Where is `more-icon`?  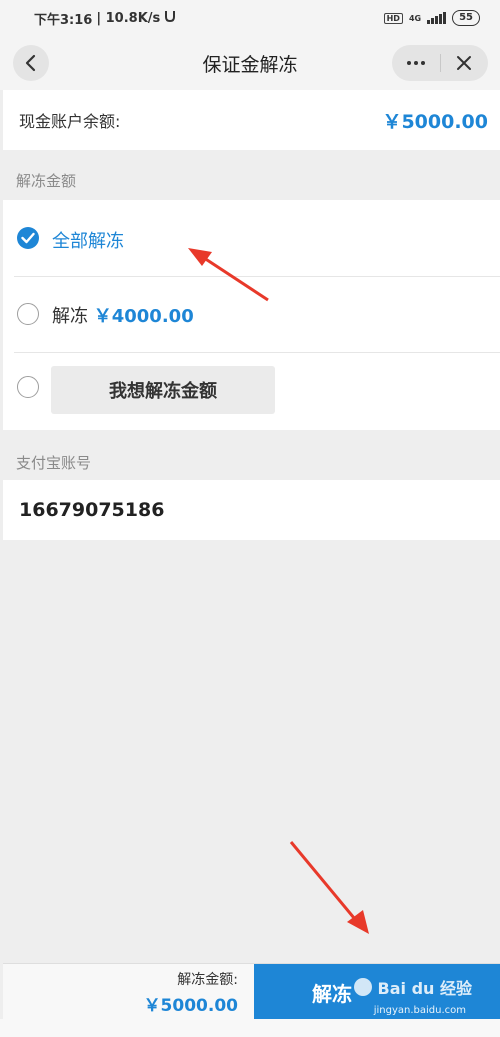 more-icon is located at coordinates (415, 63).